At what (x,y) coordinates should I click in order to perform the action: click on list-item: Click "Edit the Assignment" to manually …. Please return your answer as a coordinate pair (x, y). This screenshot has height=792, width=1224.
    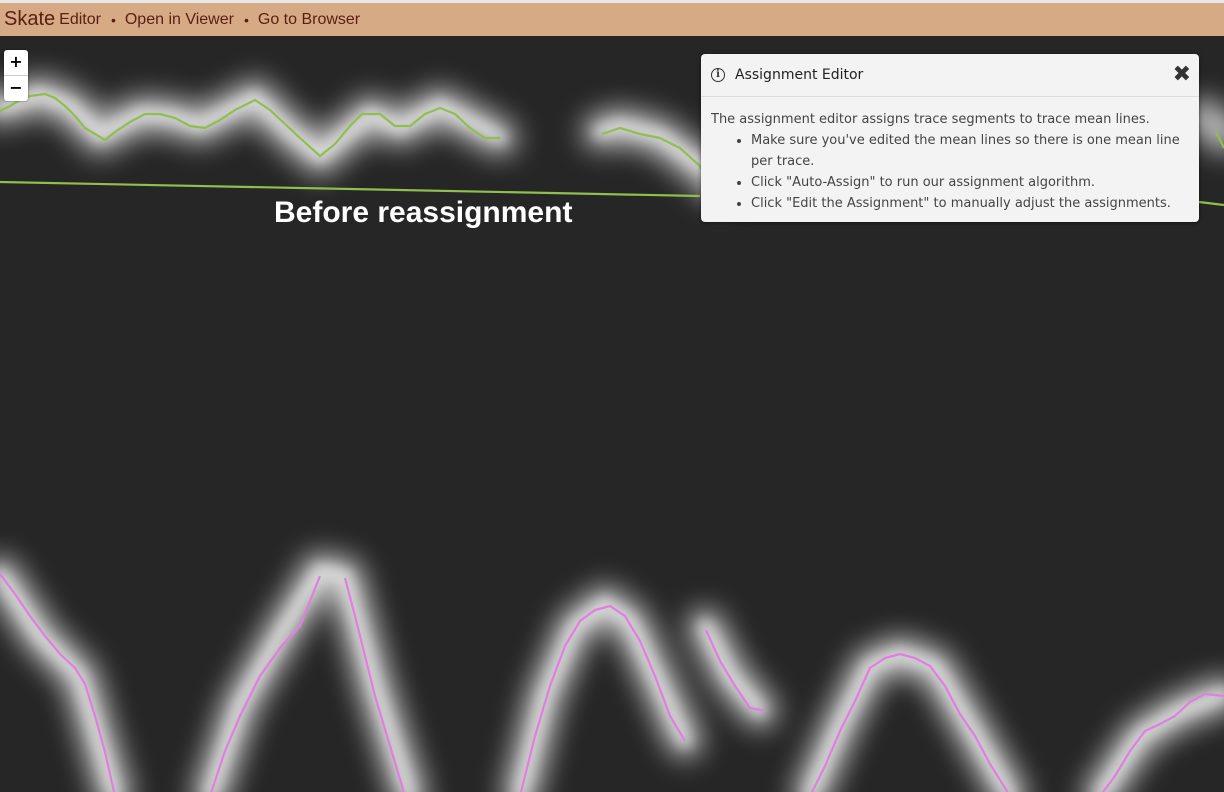
    Looking at the image, I should click on (970, 203).